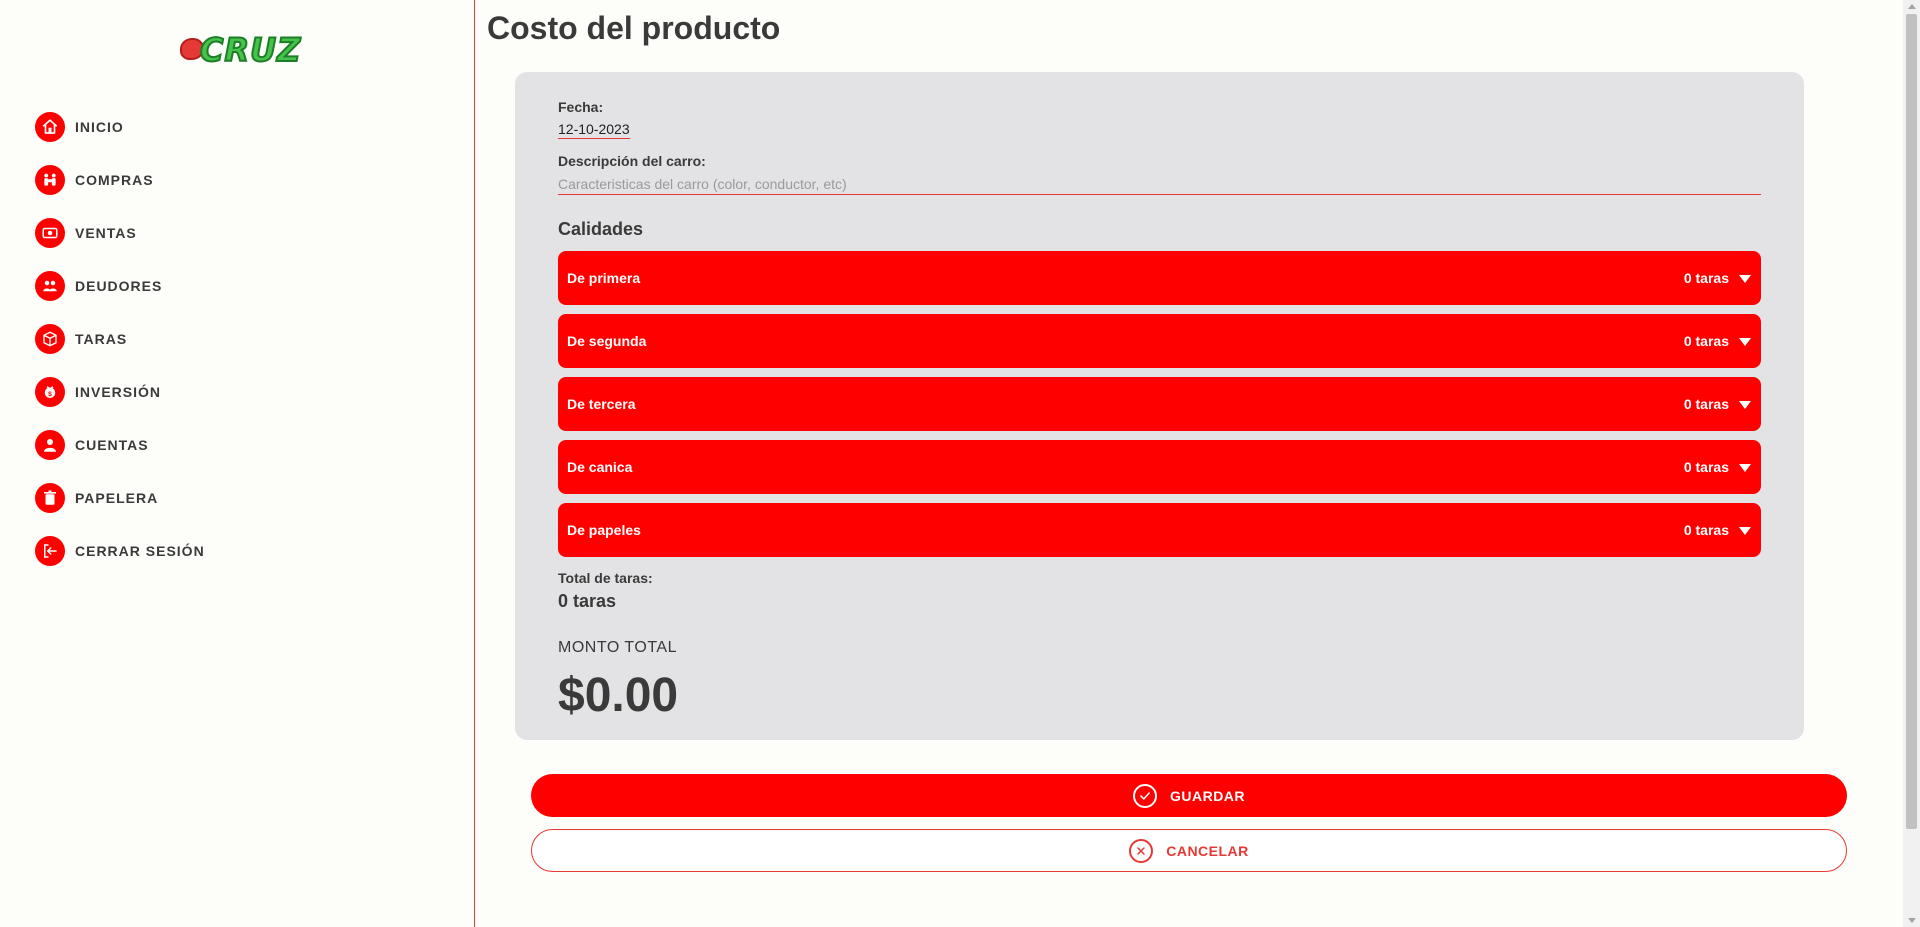  What do you see at coordinates (1912, 920) in the screenshot?
I see `scroll-down-icon` at bounding box center [1912, 920].